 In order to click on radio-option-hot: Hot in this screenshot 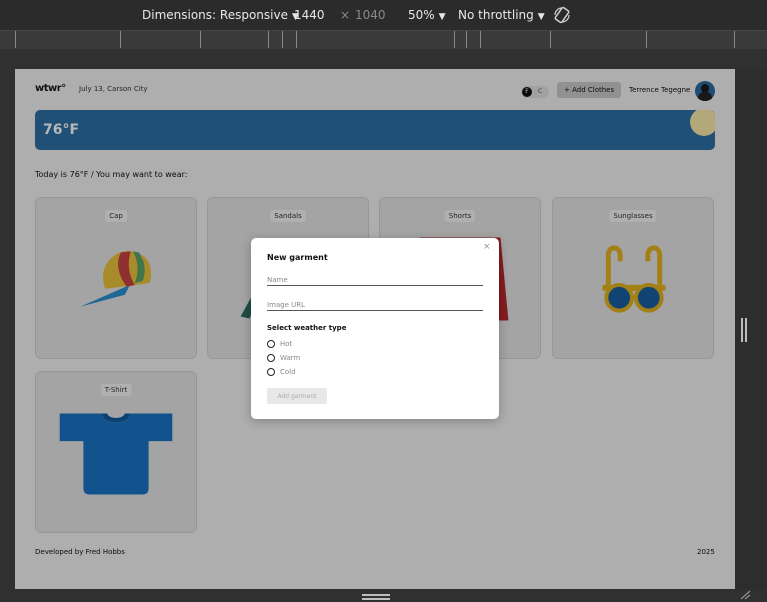, I will do `click(279, 344)`.